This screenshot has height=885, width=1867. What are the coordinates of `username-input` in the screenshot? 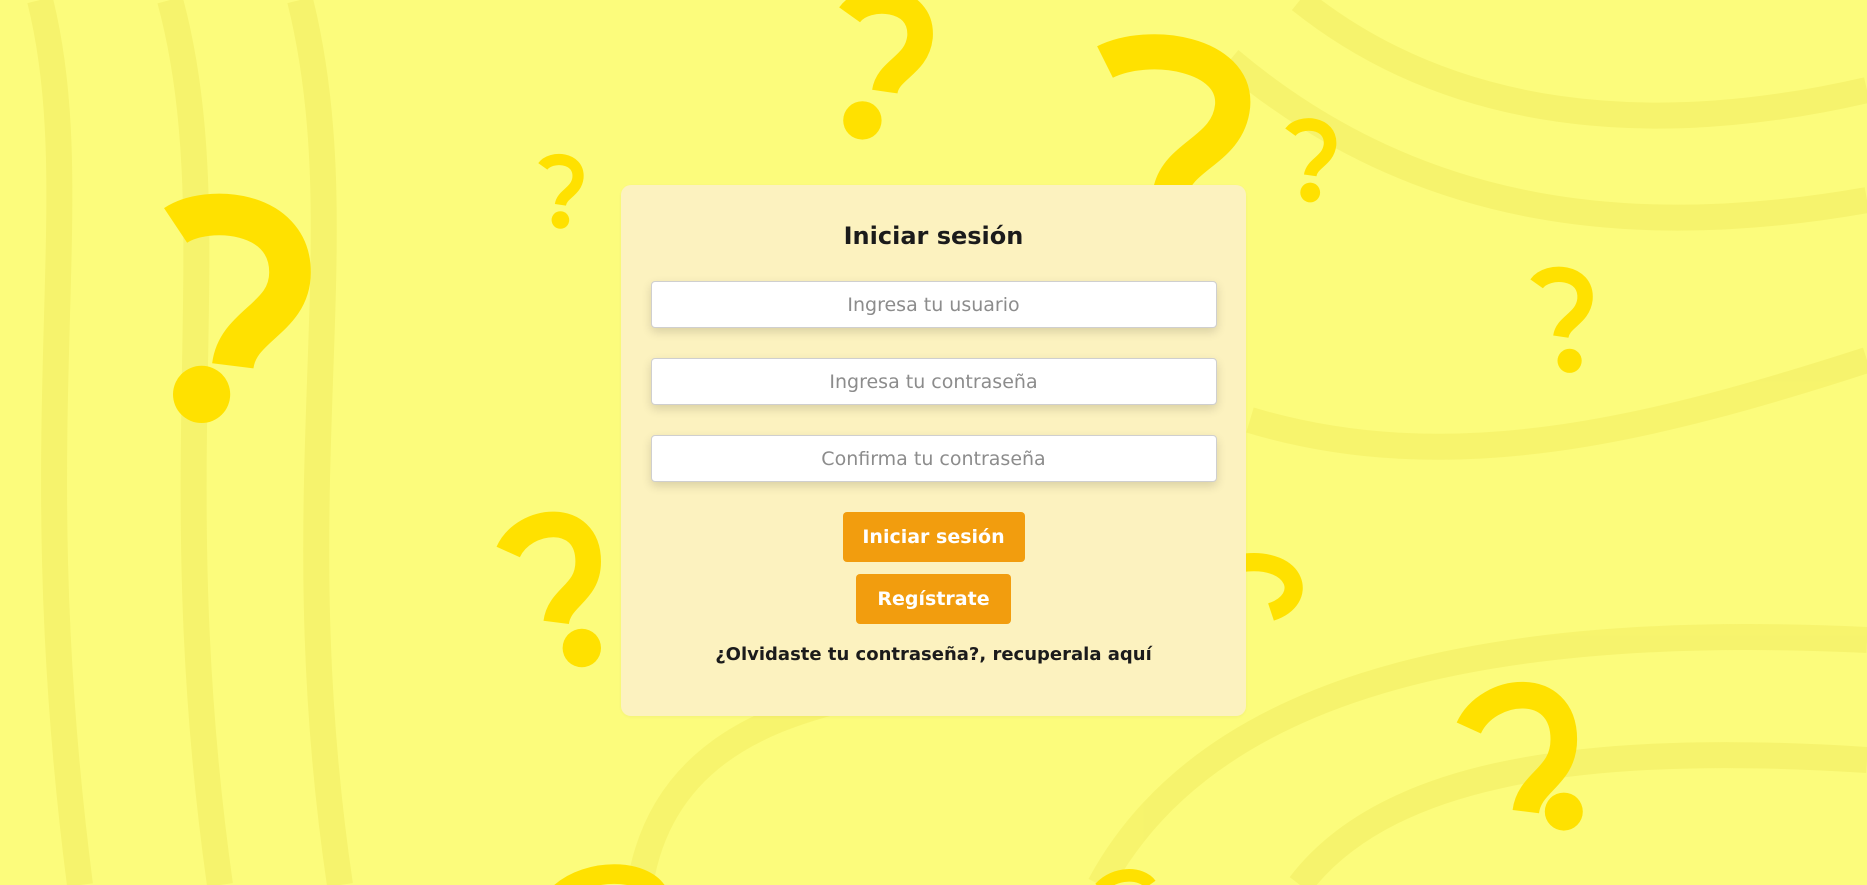 It's located at (933, 304).